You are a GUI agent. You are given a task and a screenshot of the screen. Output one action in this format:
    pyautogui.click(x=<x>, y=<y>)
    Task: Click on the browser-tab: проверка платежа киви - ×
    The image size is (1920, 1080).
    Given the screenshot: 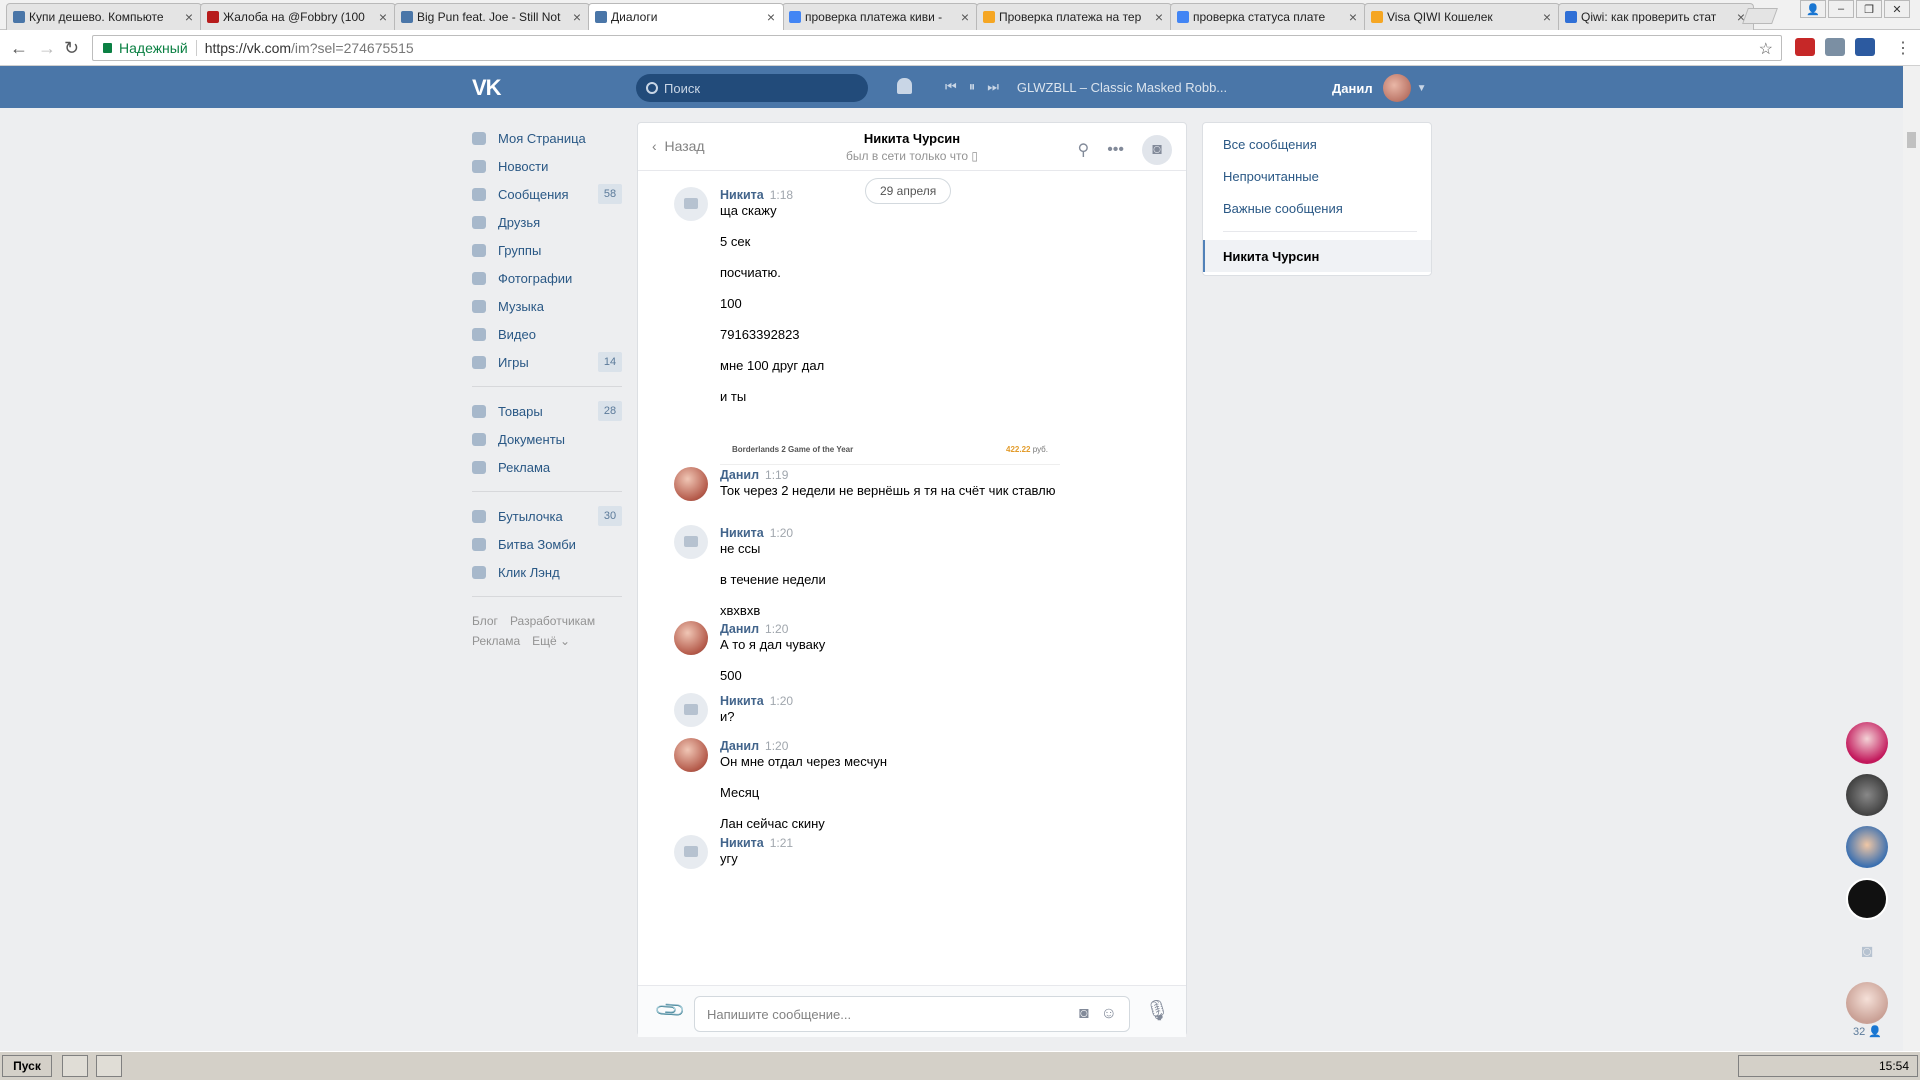 What is the action you would take?
    pyautogui.click(x=880, y=16)
    